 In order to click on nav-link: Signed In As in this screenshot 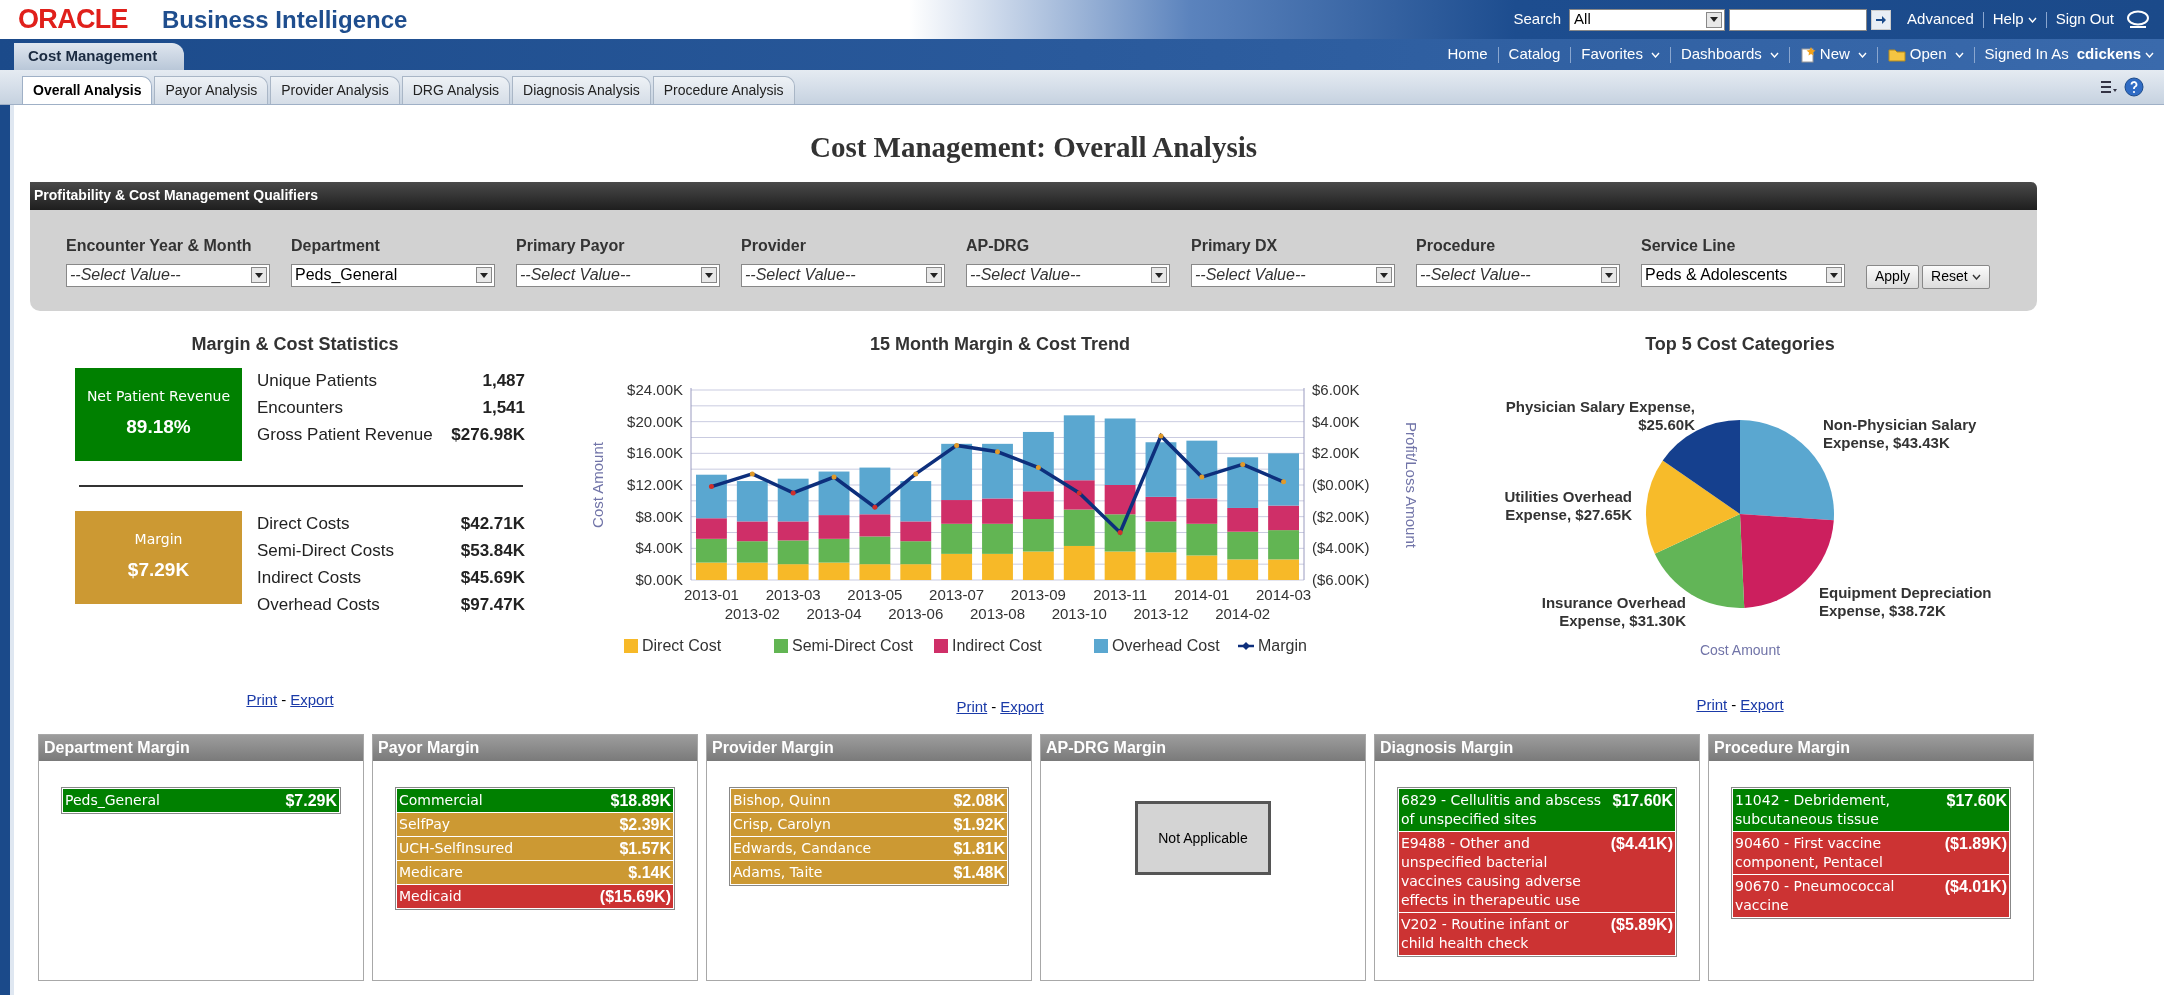, I will do `click(2026, 54)`.